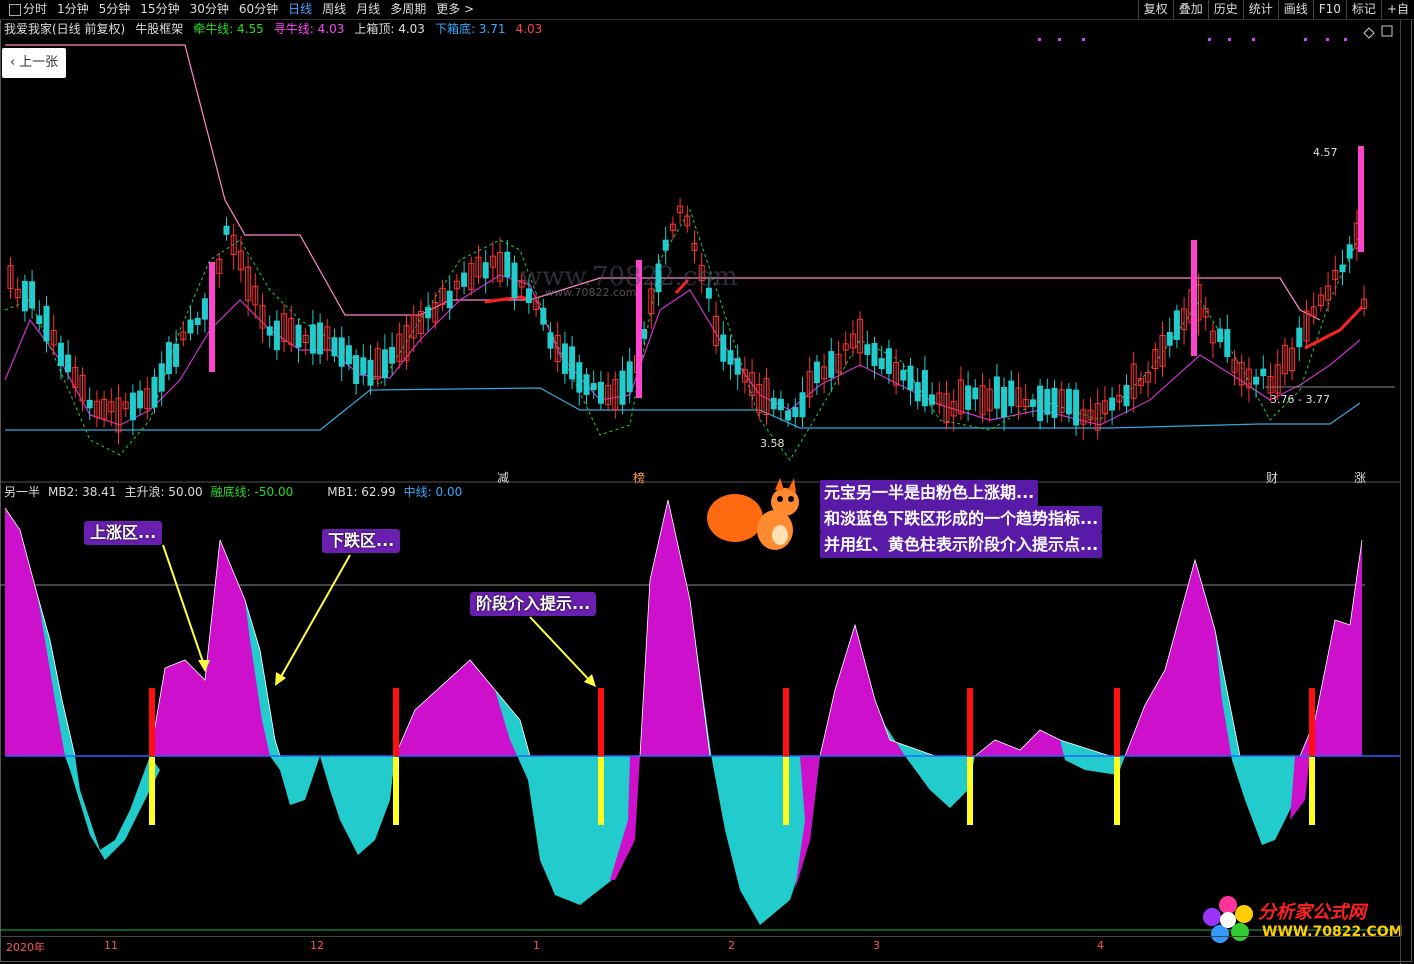 This screenshot has width=1414, height=964. I want to click on highlight-candle, so click(1194, 298).